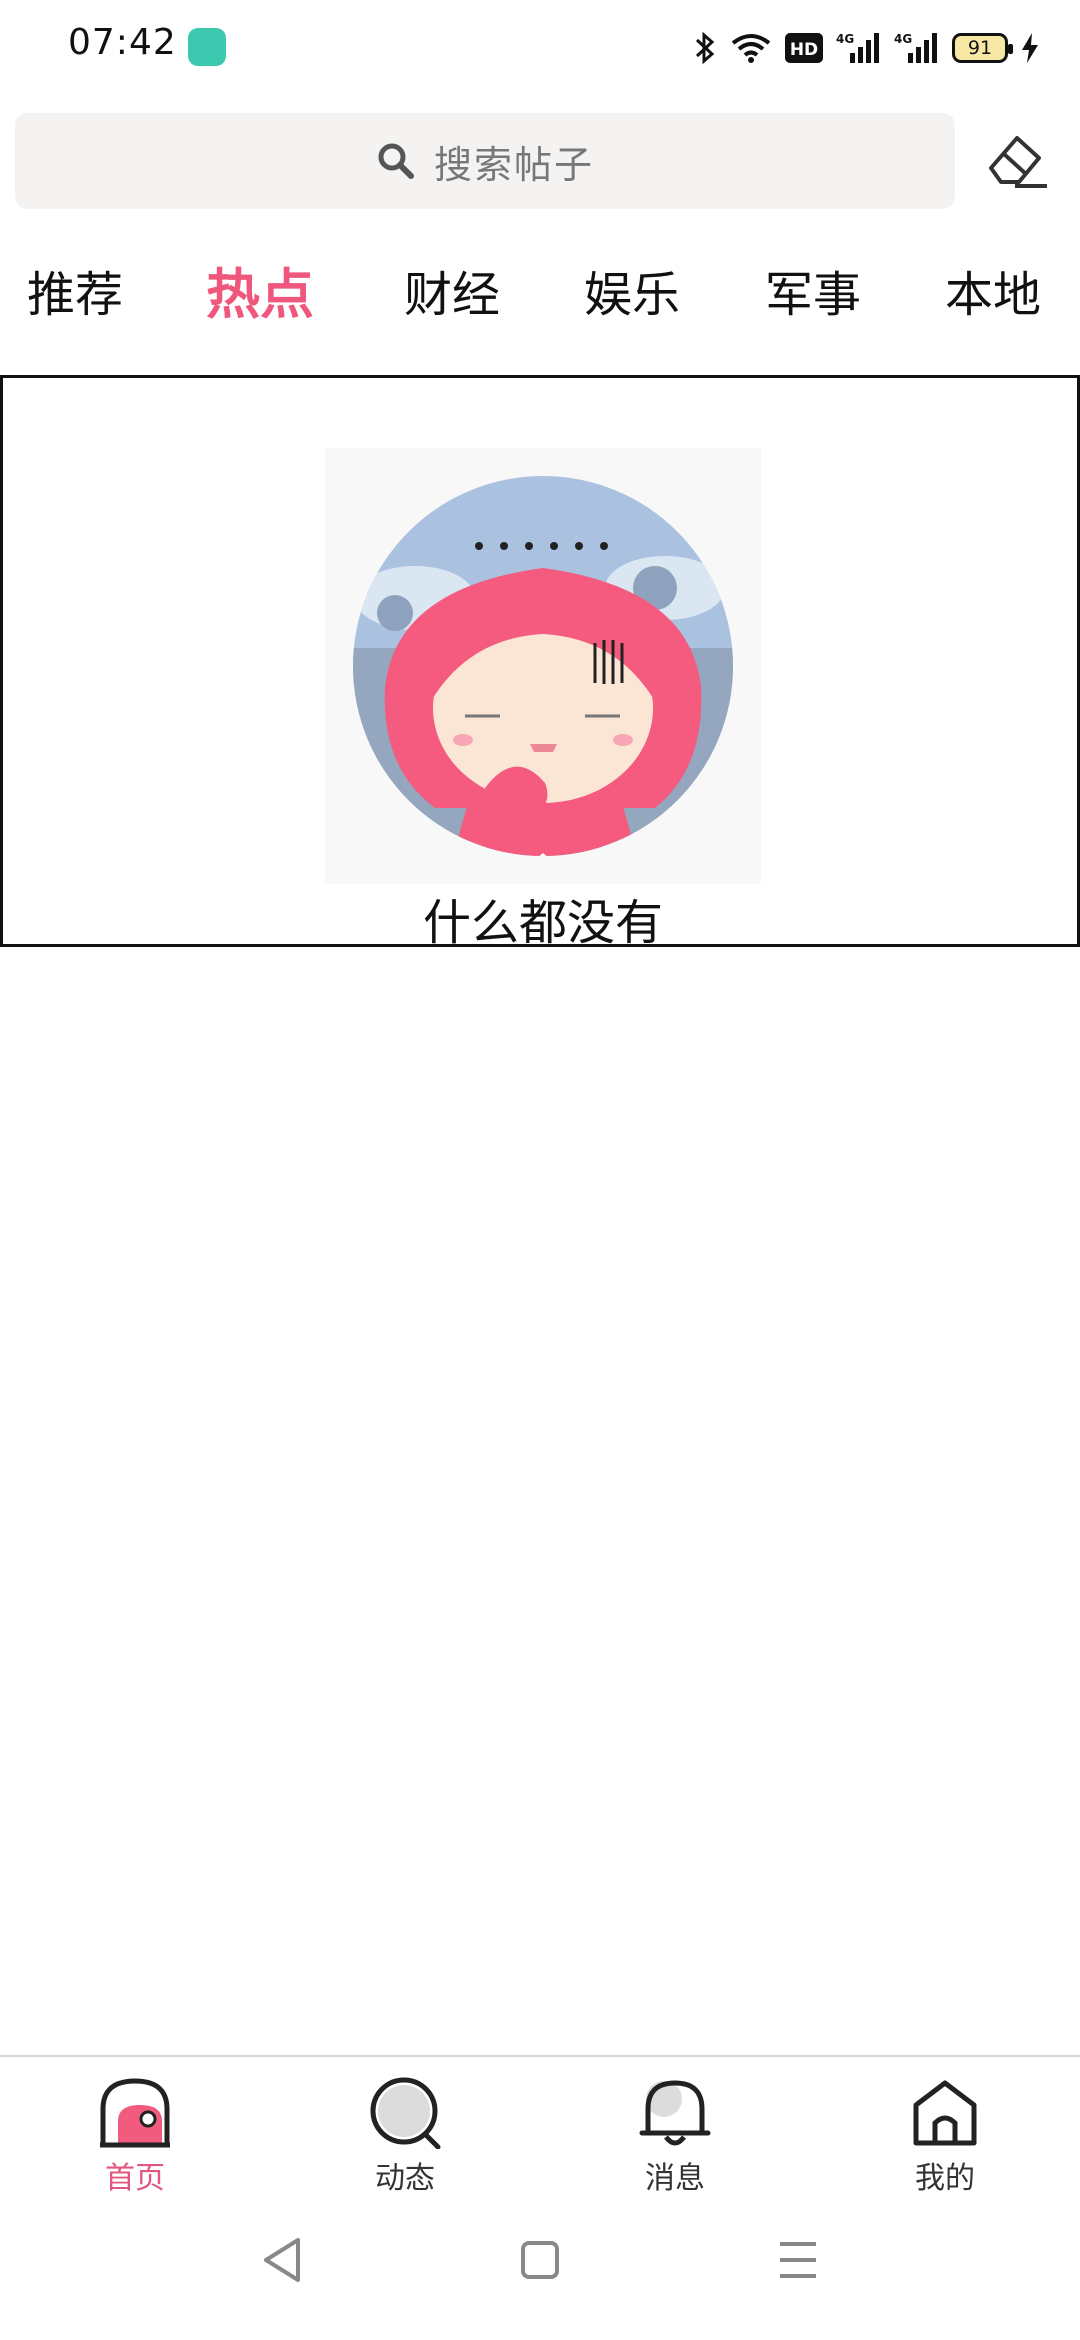 This screenshot has height=2340, width=1080. Describe the element at coordinates (1018, 161) in the screenshot. I see `edit-icon` at that location.